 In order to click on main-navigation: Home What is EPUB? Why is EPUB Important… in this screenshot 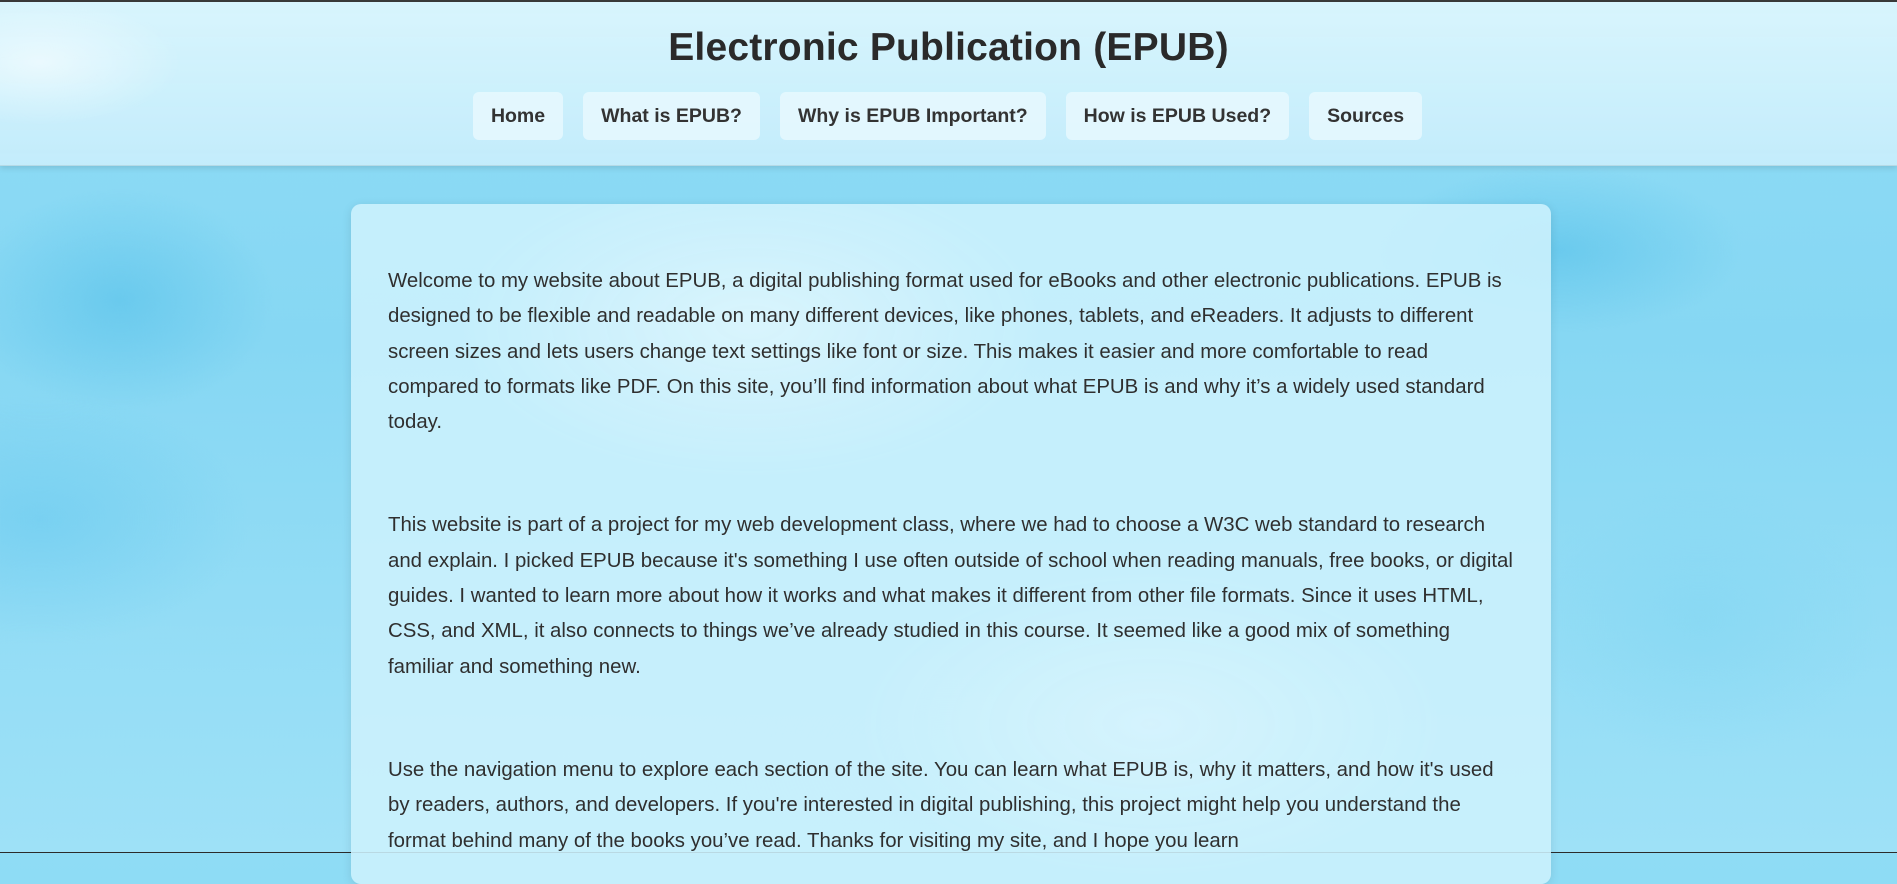, I will do `click(948, 116)`.